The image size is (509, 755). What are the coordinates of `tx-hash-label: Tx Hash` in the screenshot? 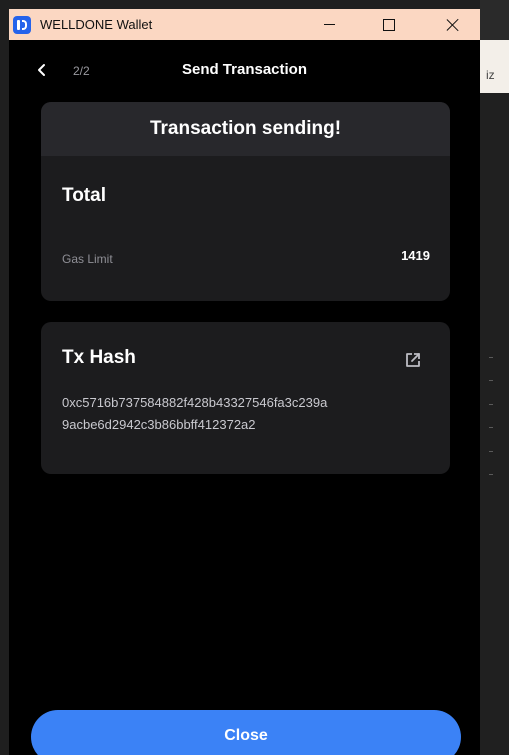 It's located at (99, 357).